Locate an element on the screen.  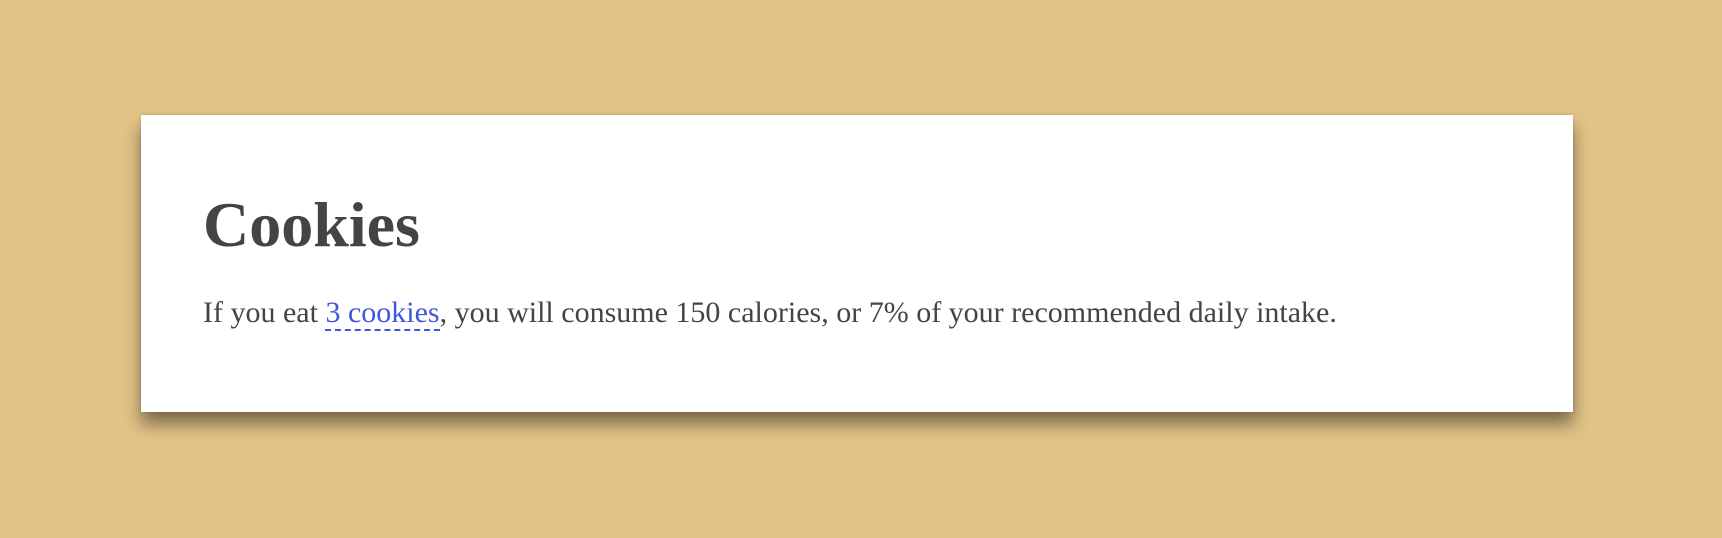
sentence-middle: , you will consume is located at coordinates (557, 312).